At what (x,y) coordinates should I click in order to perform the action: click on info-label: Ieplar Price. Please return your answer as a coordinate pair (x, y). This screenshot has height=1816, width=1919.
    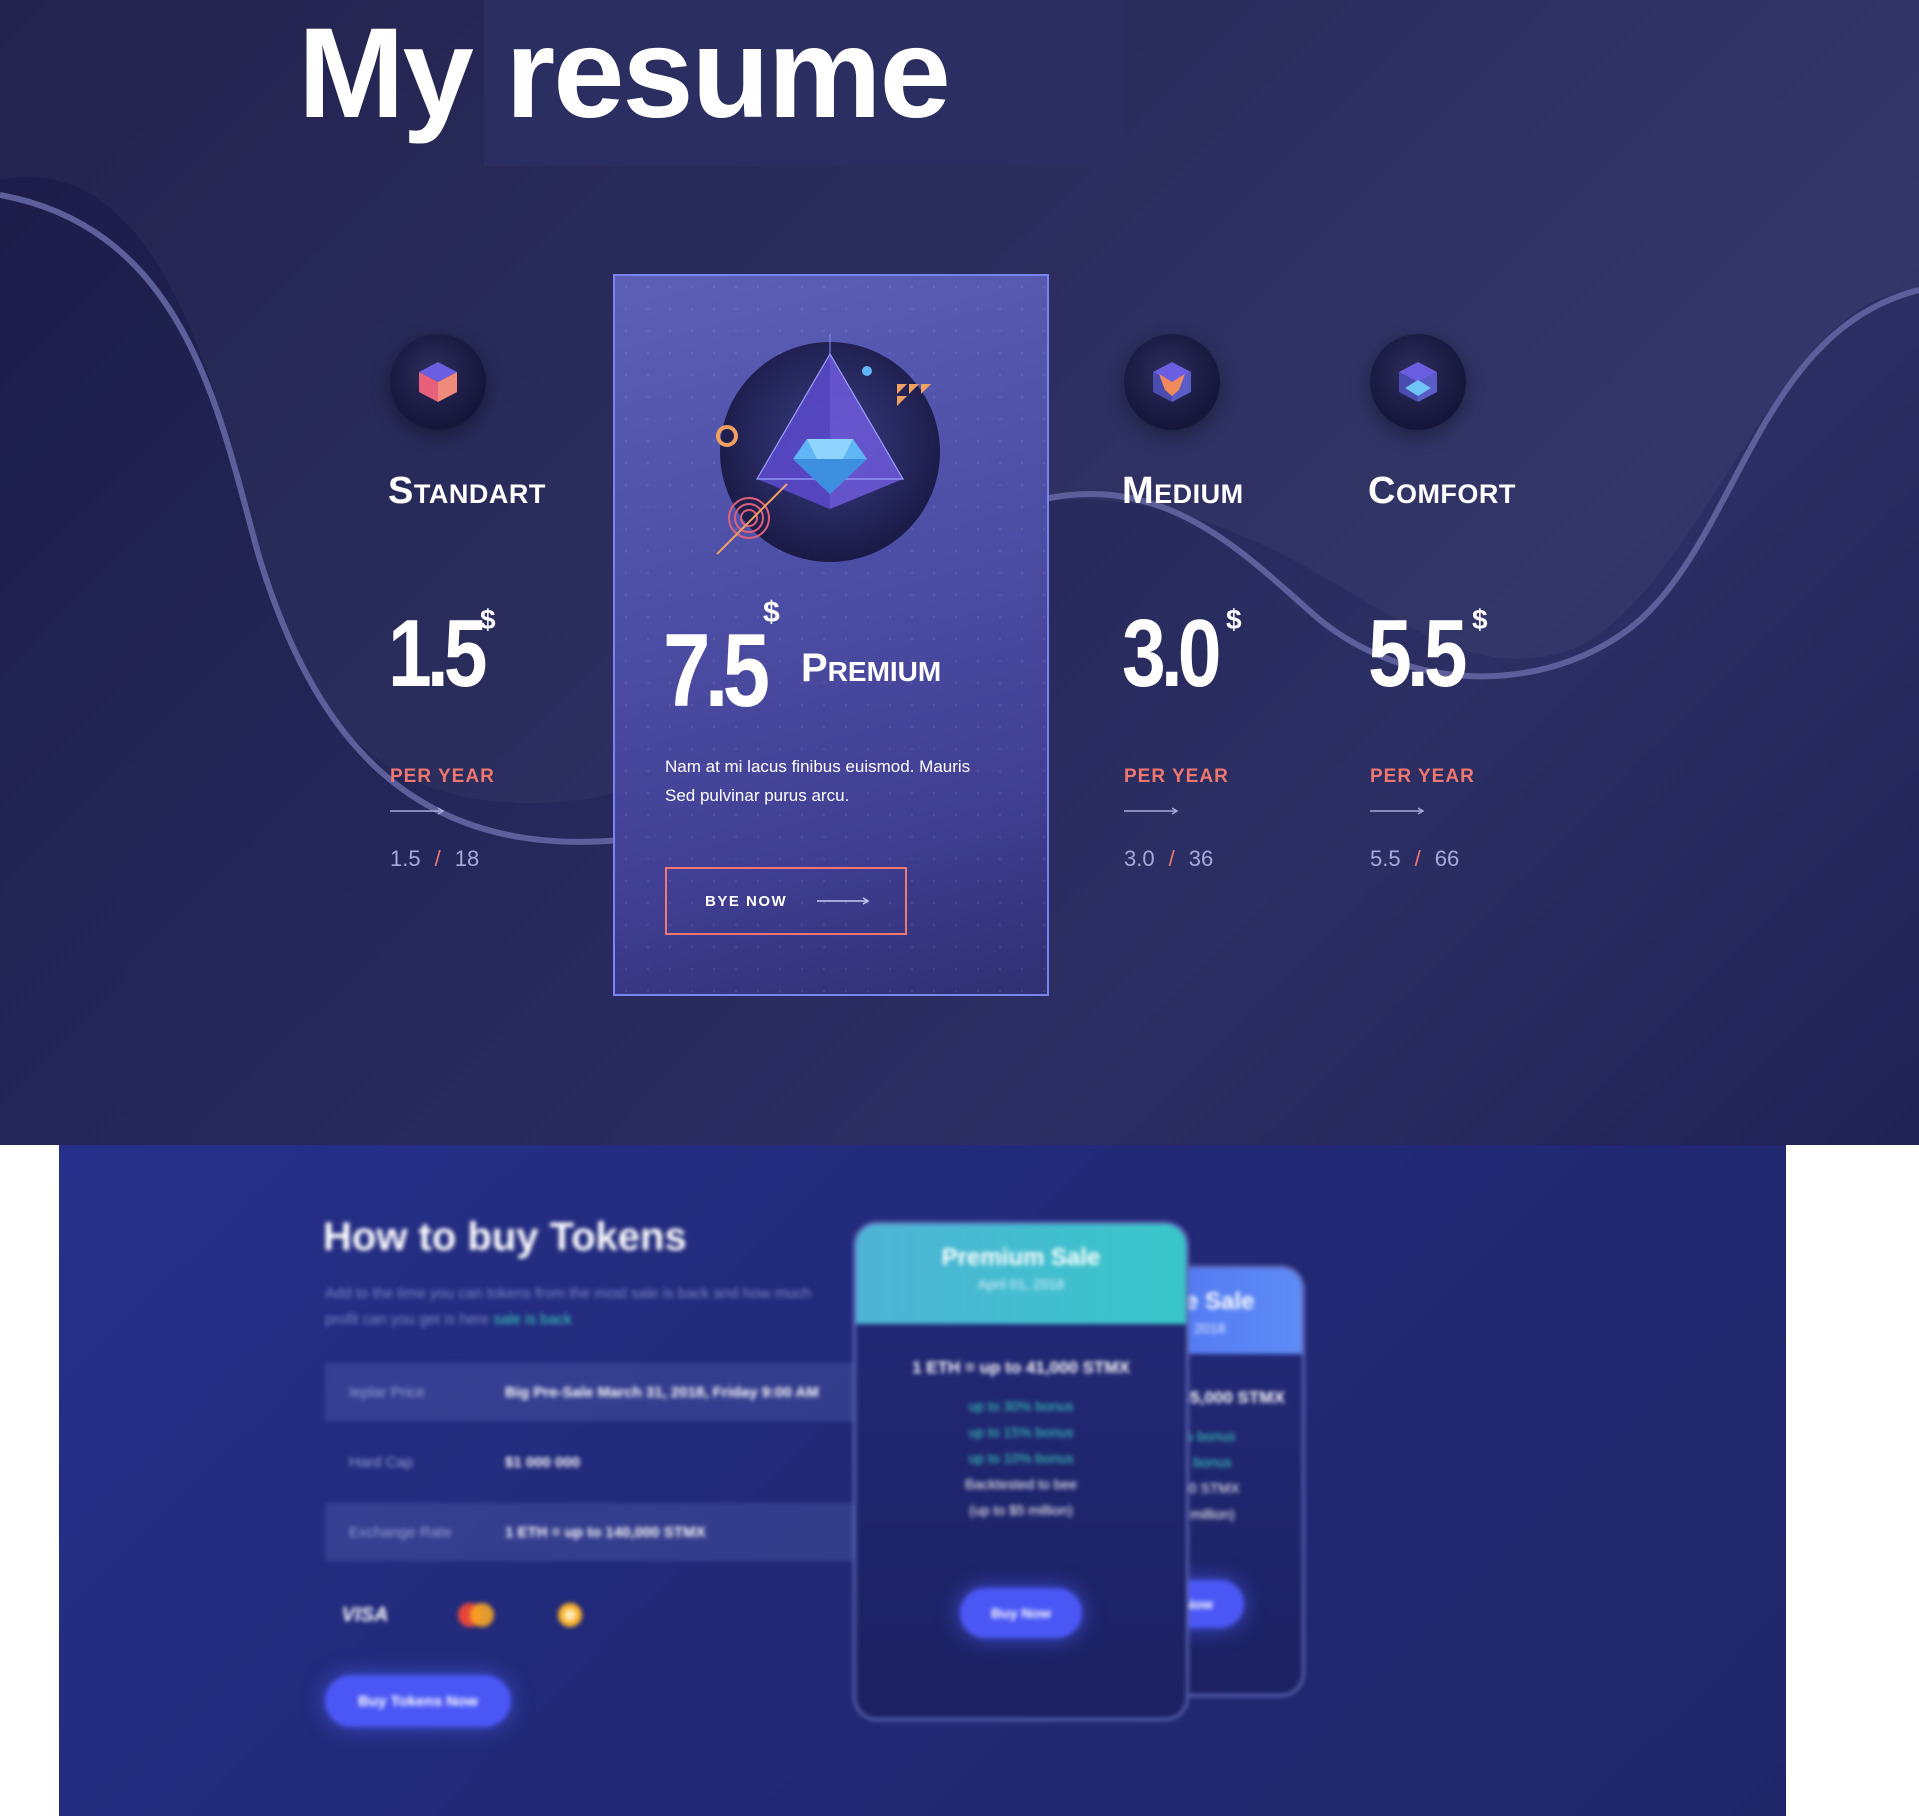
    Looking at the image, I should click on (387, 1392).